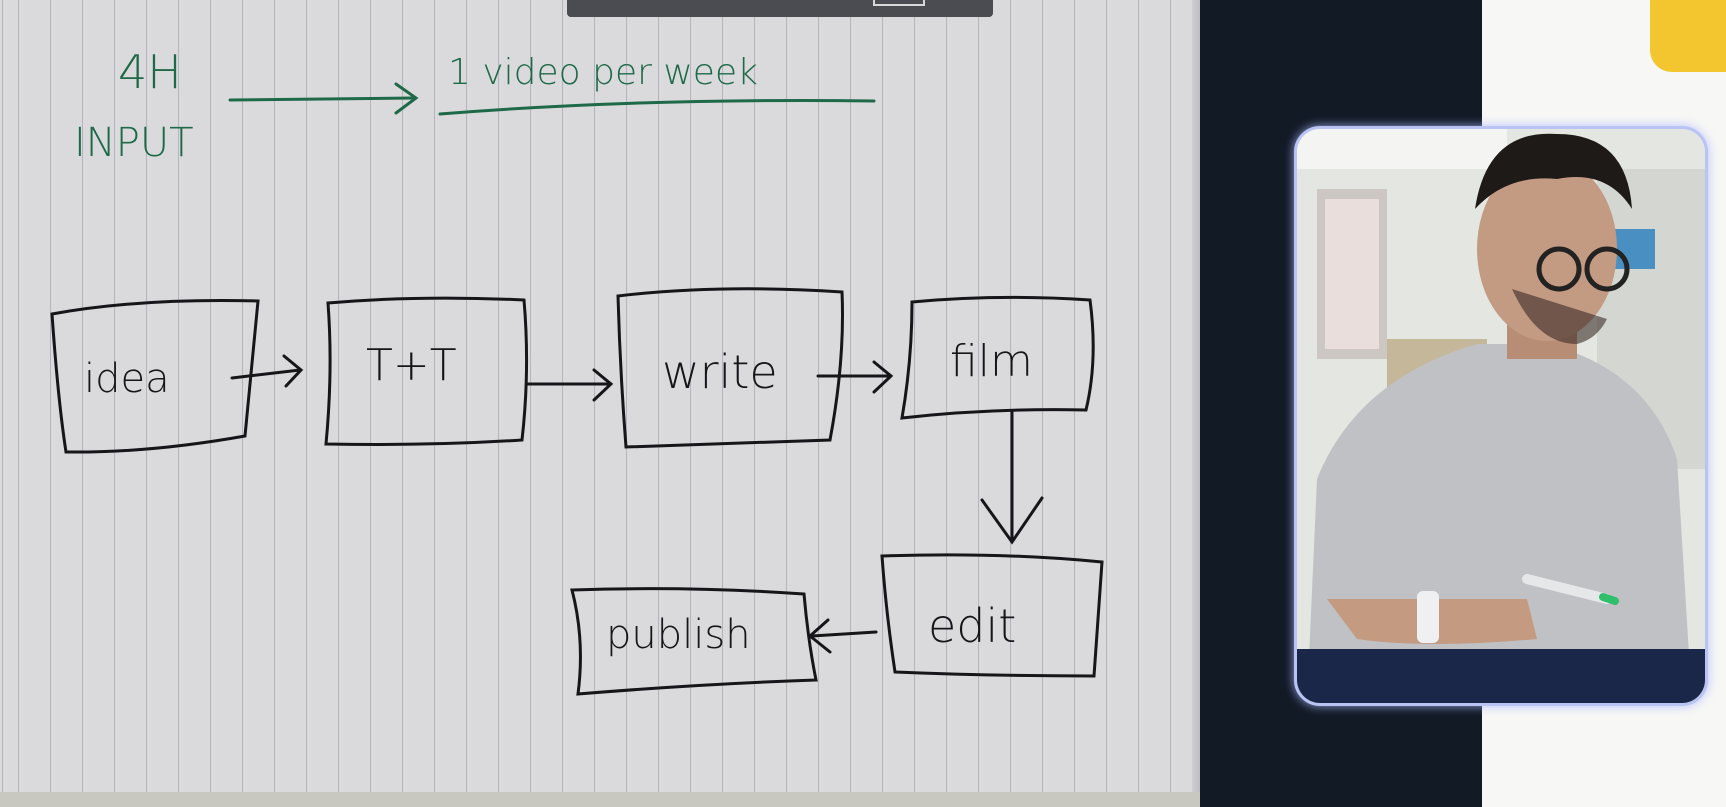 The width and height of the screenshot is (1726, 807). What do you see at coordinates (1635, 249) in the screenshot?
I see `shelf-screen` at bounding box center [1635, 249].